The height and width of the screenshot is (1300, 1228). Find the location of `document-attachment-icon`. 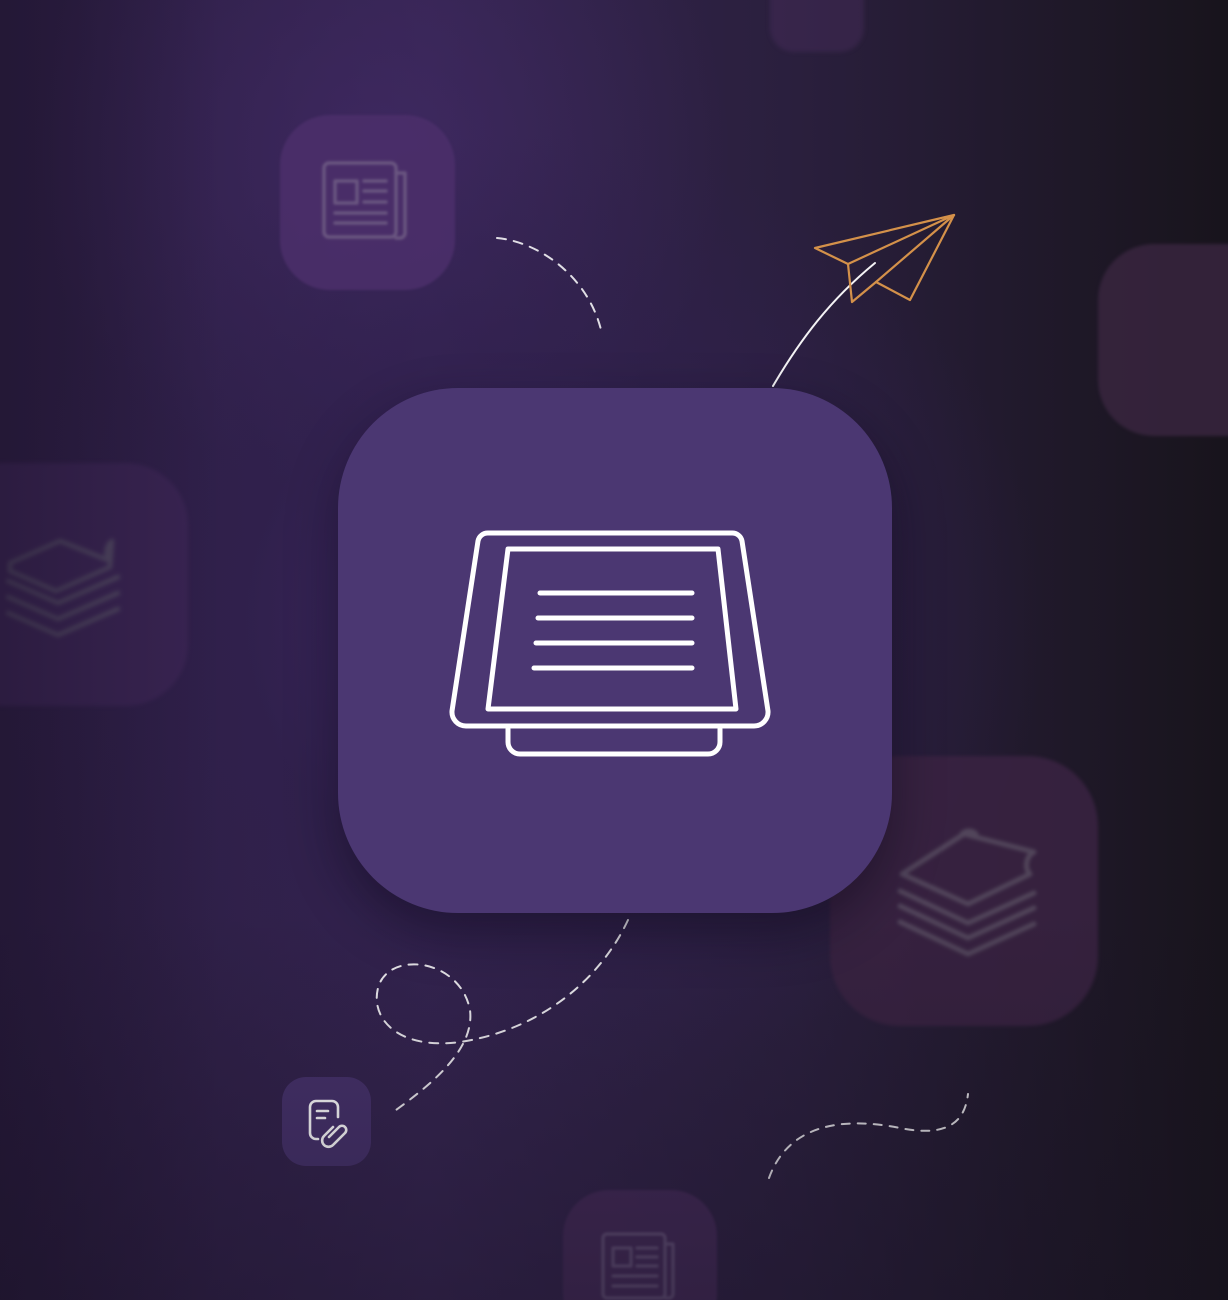

document-attachment-icon is located at coordinates (328, 1124).